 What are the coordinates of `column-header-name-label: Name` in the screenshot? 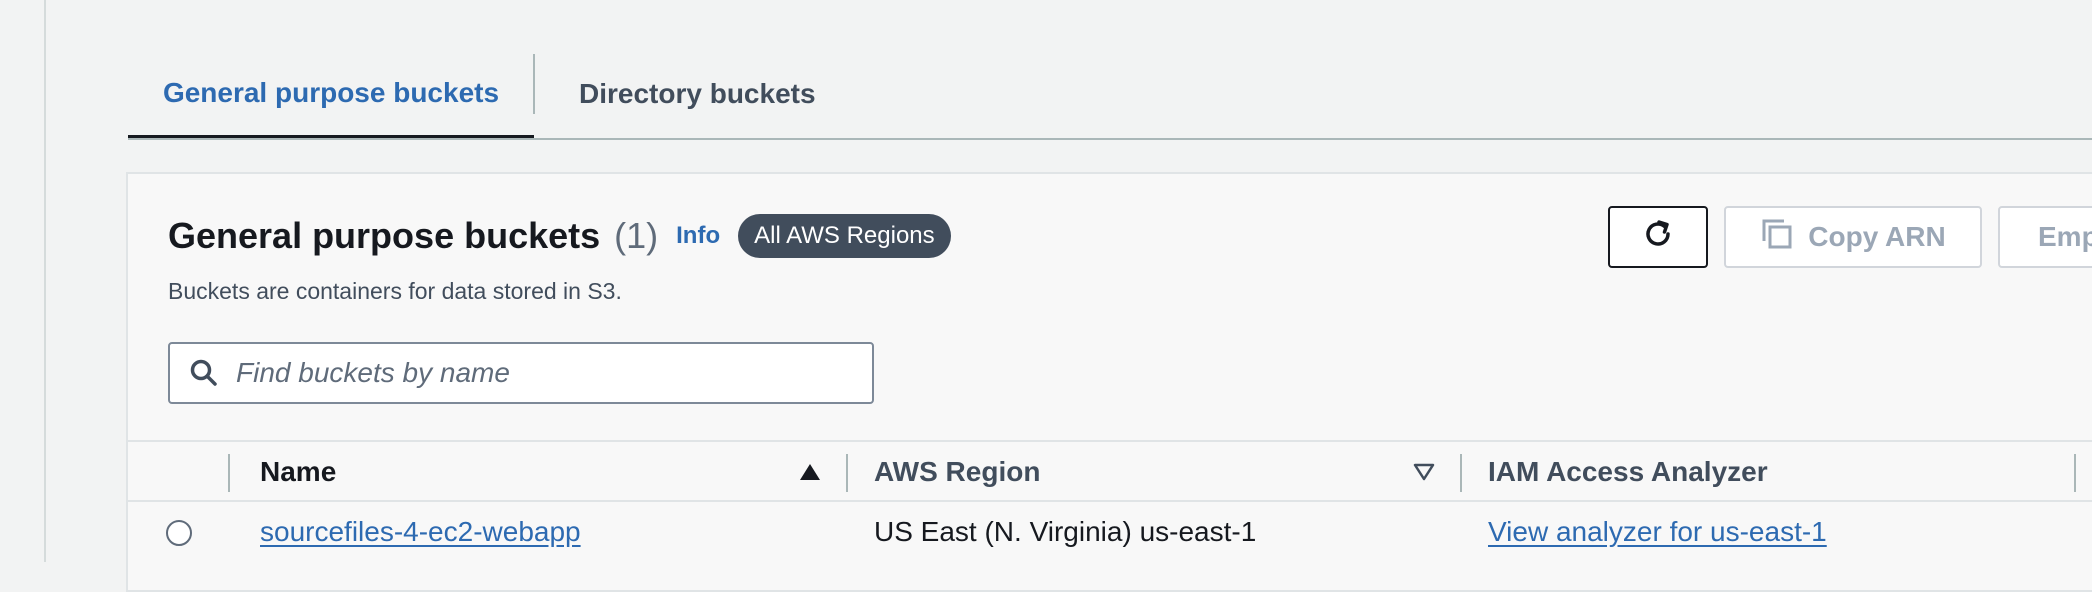 It's located at (298, 471).